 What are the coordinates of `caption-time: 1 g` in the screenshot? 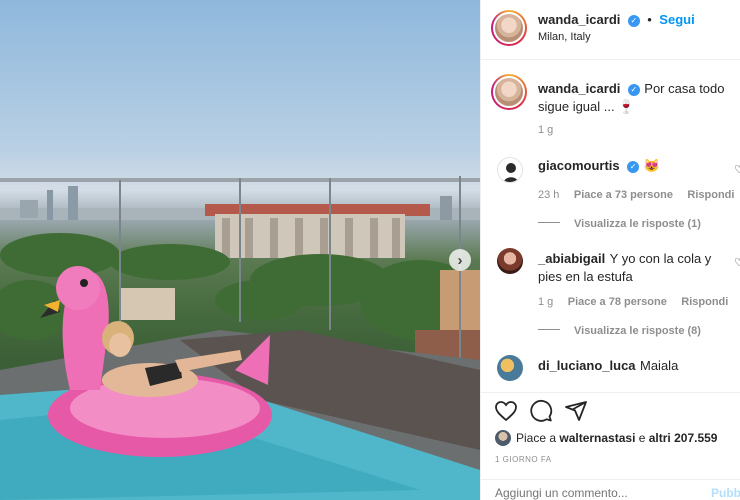 It's located at (545, 130).